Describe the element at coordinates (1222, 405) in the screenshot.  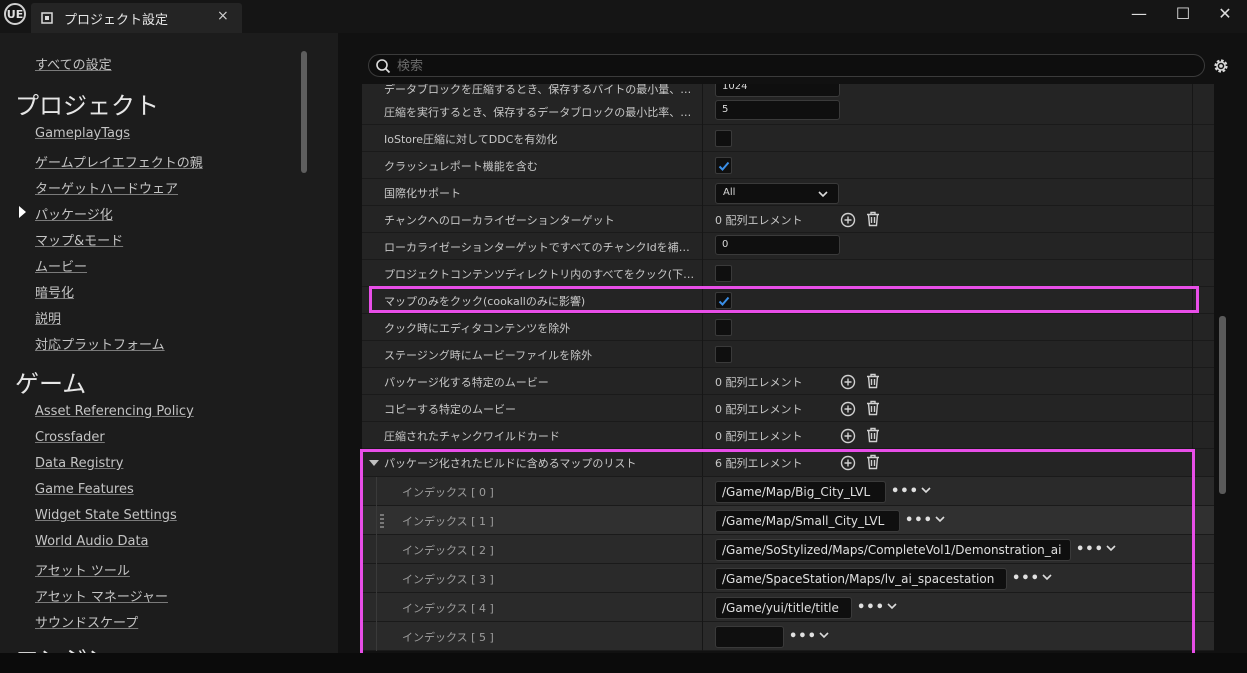
I see `property-grid-scrollbar` at that location.